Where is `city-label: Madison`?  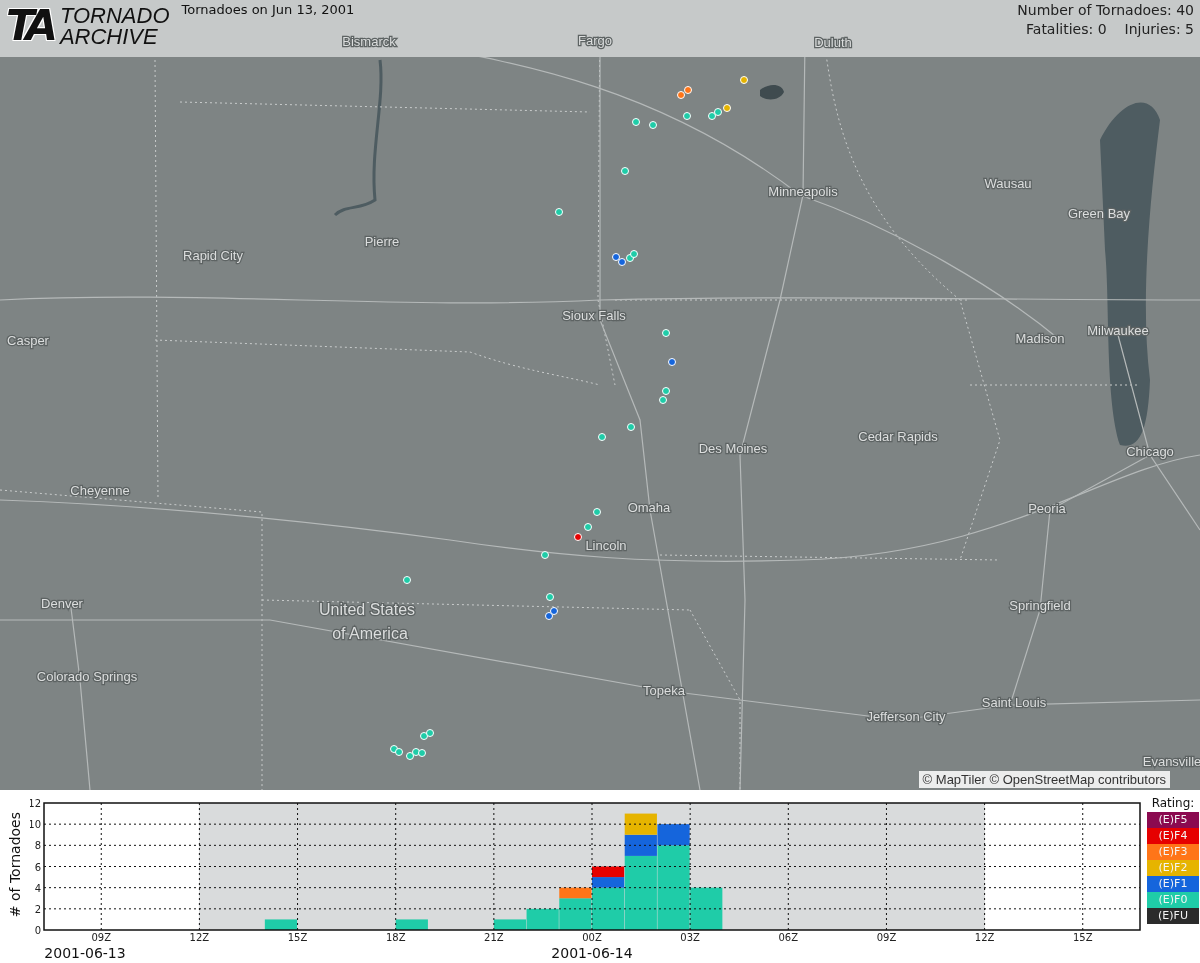 city-label: Madison is located at coordinates (1040, 338).